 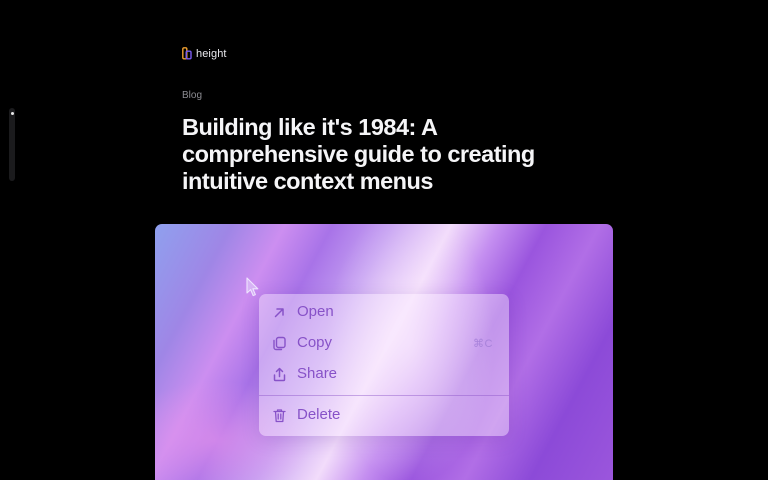 What do you see at coordinates (319, 414) in the screenshot?
I see `menu-item-label: Delete` at bounding box center [319, 414].